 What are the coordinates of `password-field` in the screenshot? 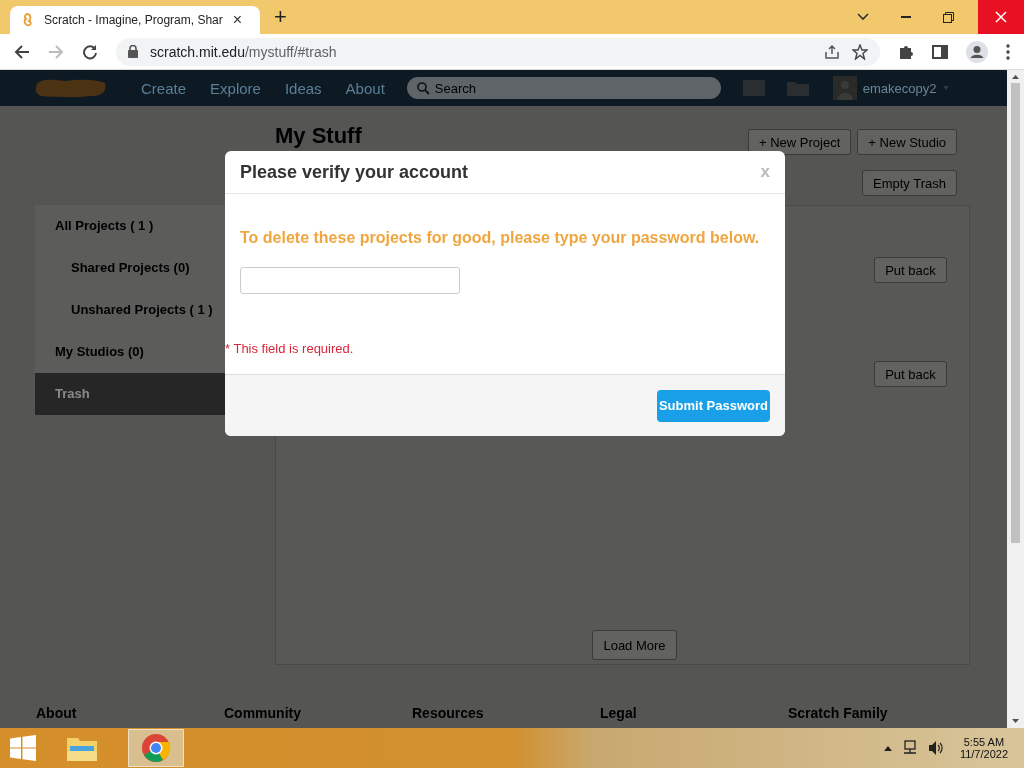 It's located at (350, 280).